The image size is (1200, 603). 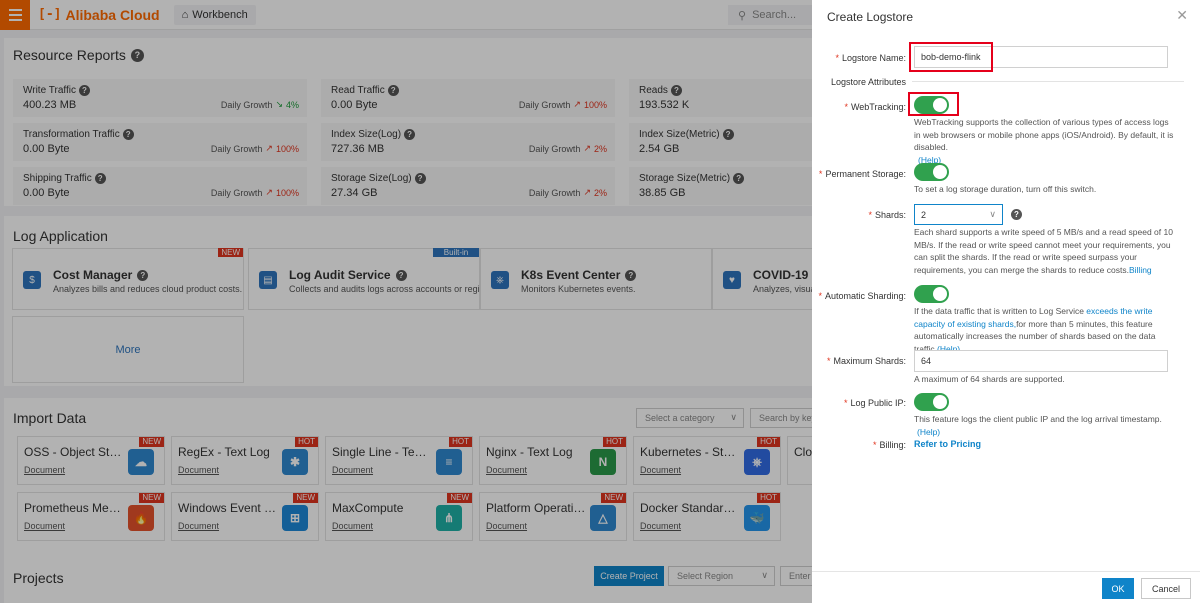 I want to click on billing-label: * Billing:, so click(x=889, y=445).